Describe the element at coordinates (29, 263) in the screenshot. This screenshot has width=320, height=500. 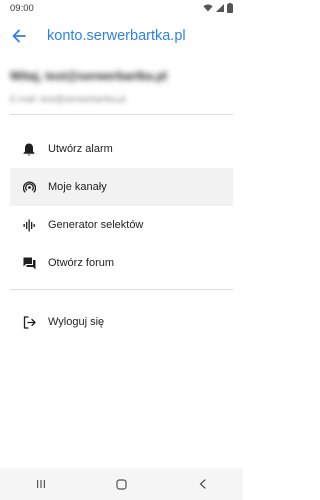
I see `forum-icon` at that location.